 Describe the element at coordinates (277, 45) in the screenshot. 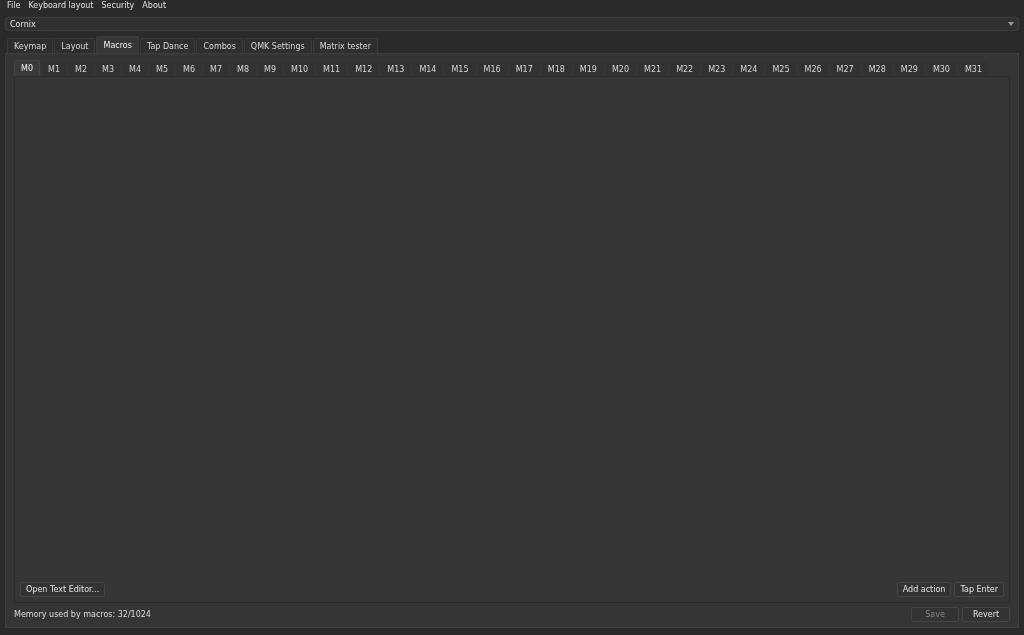

I see `tab: QMK Settings` at that location.